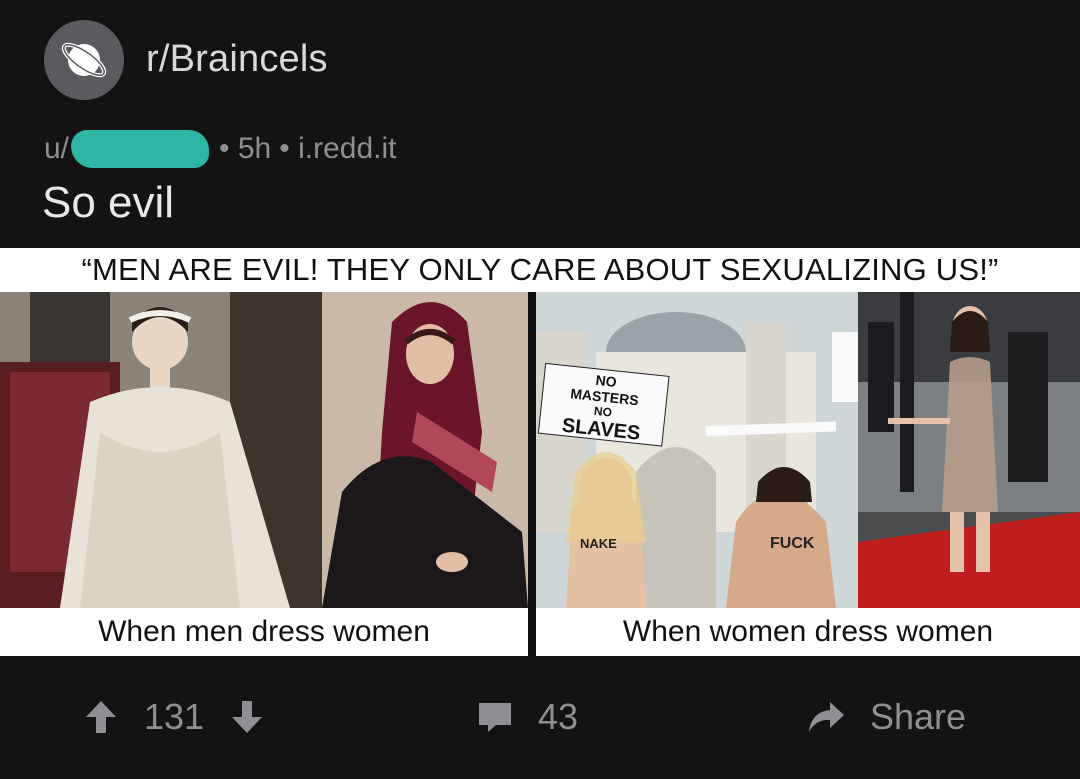  Describe the element at coordinates (84, 60) in the screenshot. I see `subreddit-planet-icon` at that location.